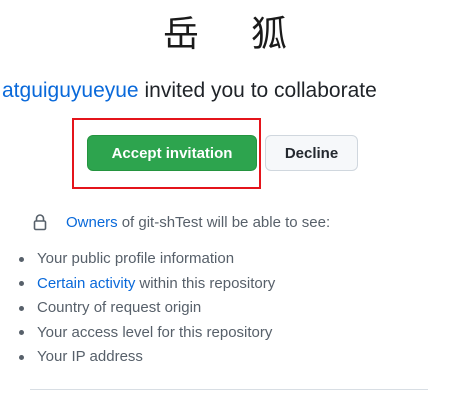 This screenshot has height=400, width=450. Describe the element at coordinates (119, 307) in the screenshot. I see `permission-text: Country of request origin` at that location.